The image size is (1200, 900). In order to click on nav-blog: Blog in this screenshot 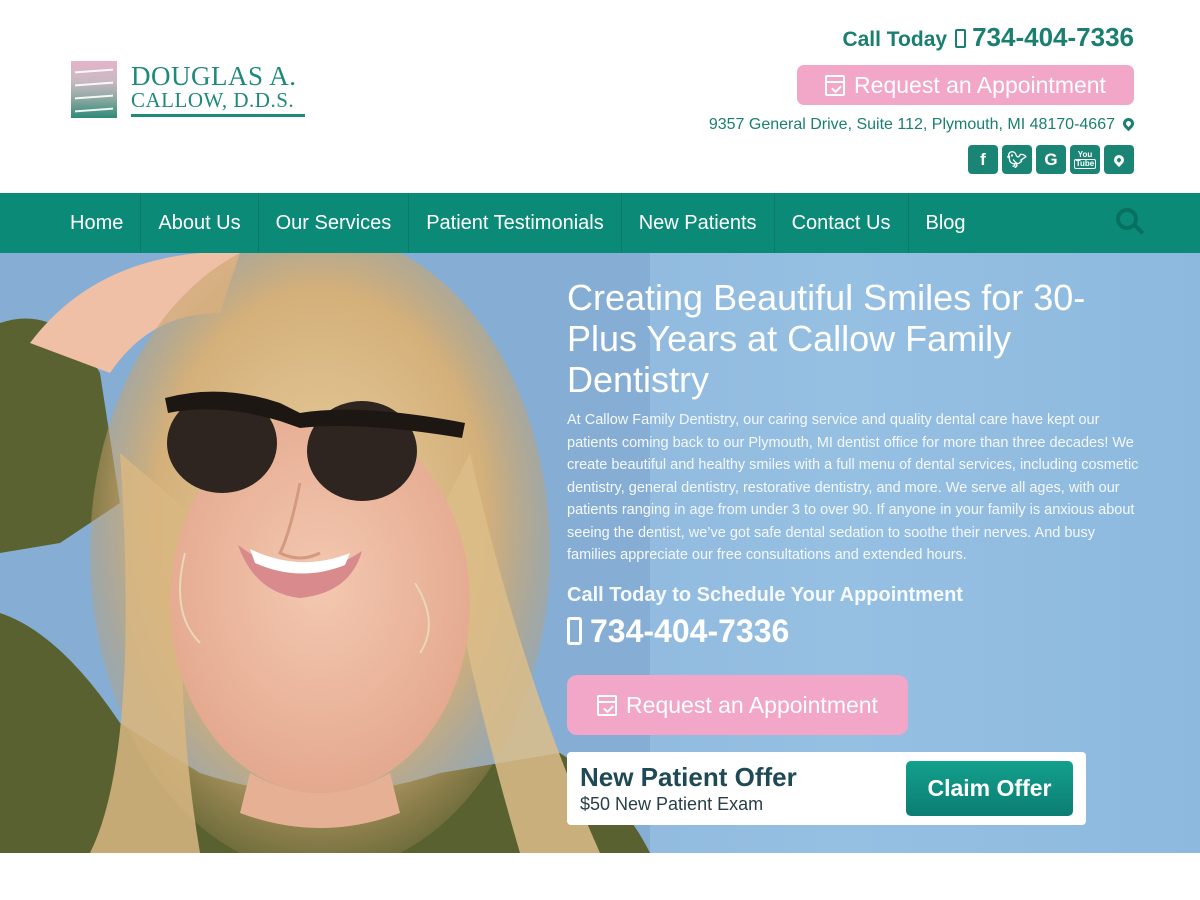, I will do `click(946, 223)`.